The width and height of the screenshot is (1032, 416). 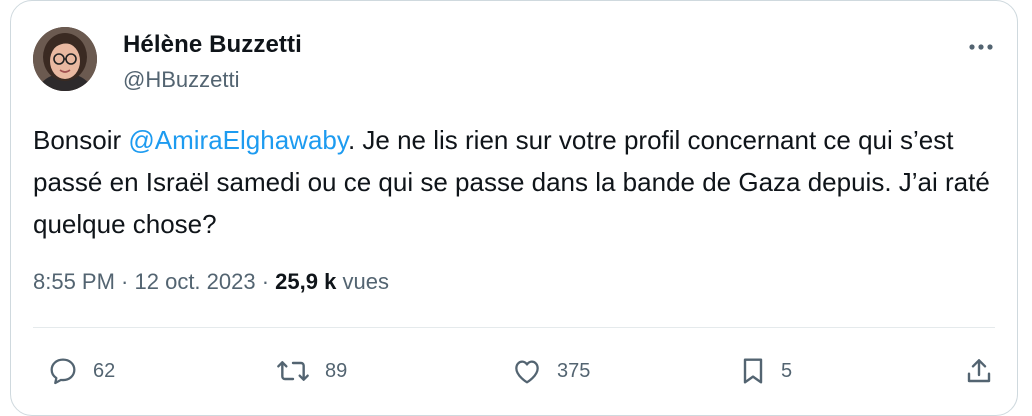 What do you see at coordinates (787, 370) in the screenshot?
I see `bookmark-count: 5` at bounding box center [787, 370].